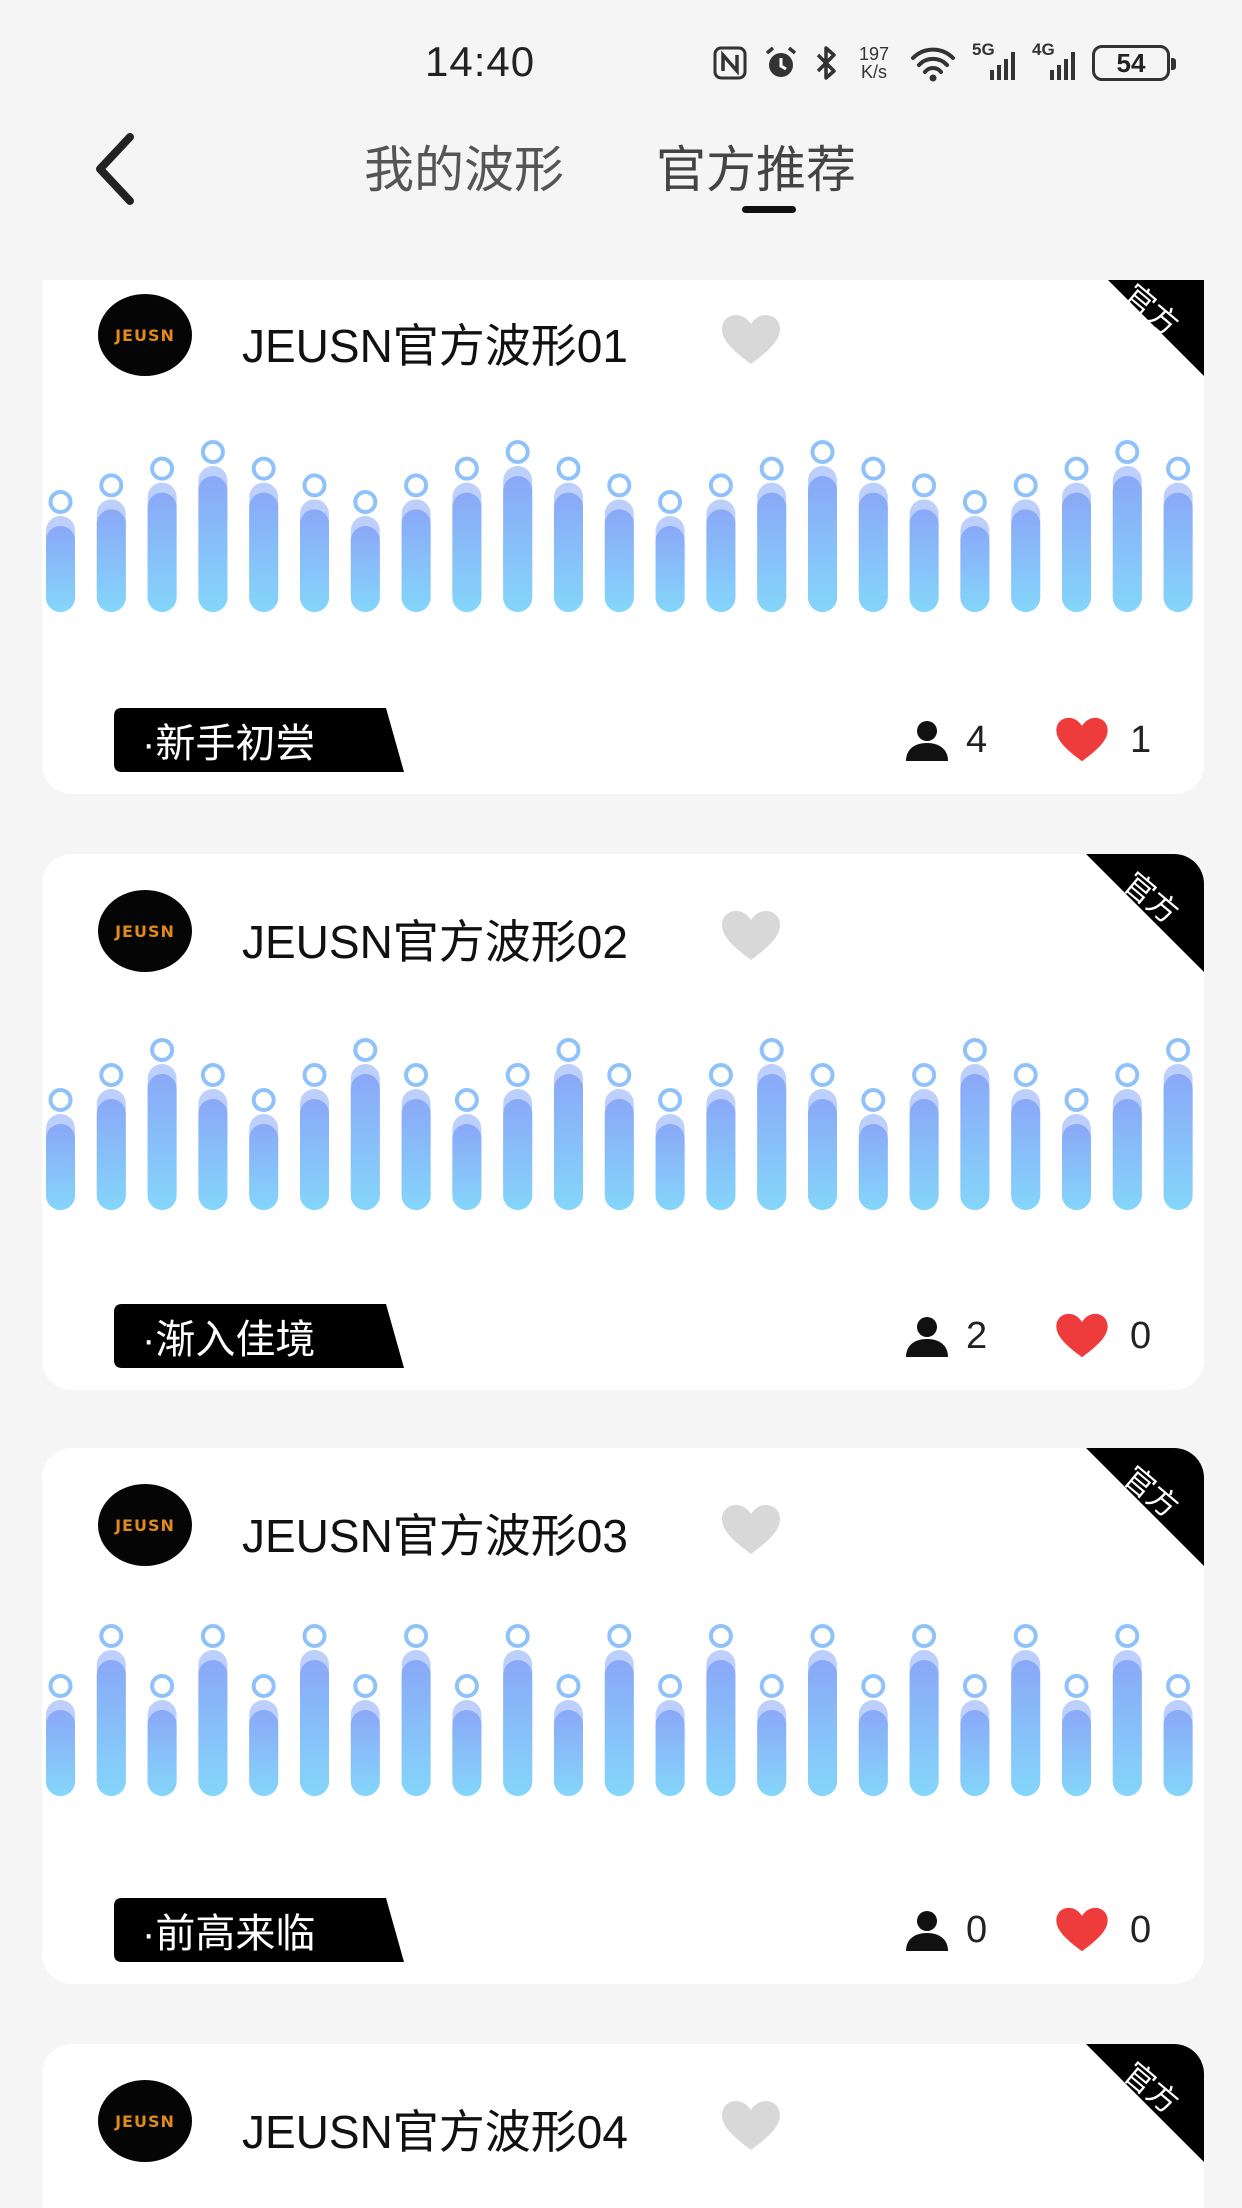 This screenshot has height=2208, width=1242. What do you see at coordinates (229, 1340) in the screenshot?
I see `tag-label: ·渐入佳境` at bounding box center [229, 1340].